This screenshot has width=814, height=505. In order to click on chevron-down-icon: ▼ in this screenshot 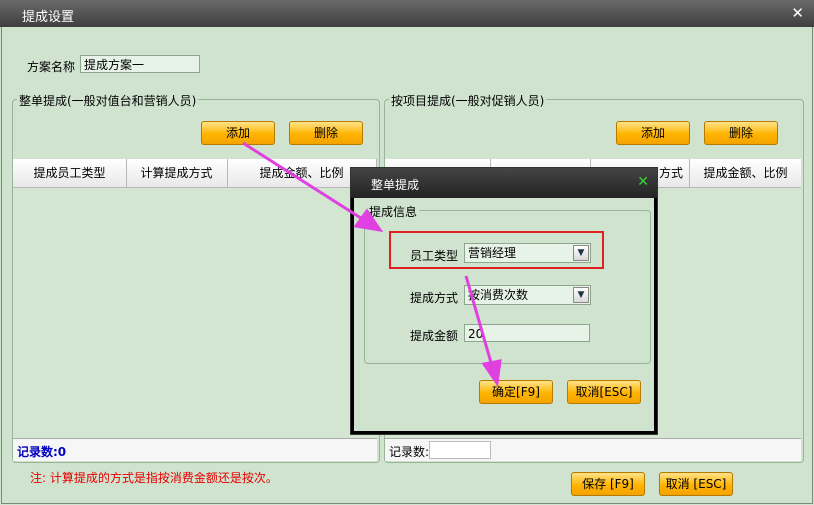, I will do `click(581, 295)`.